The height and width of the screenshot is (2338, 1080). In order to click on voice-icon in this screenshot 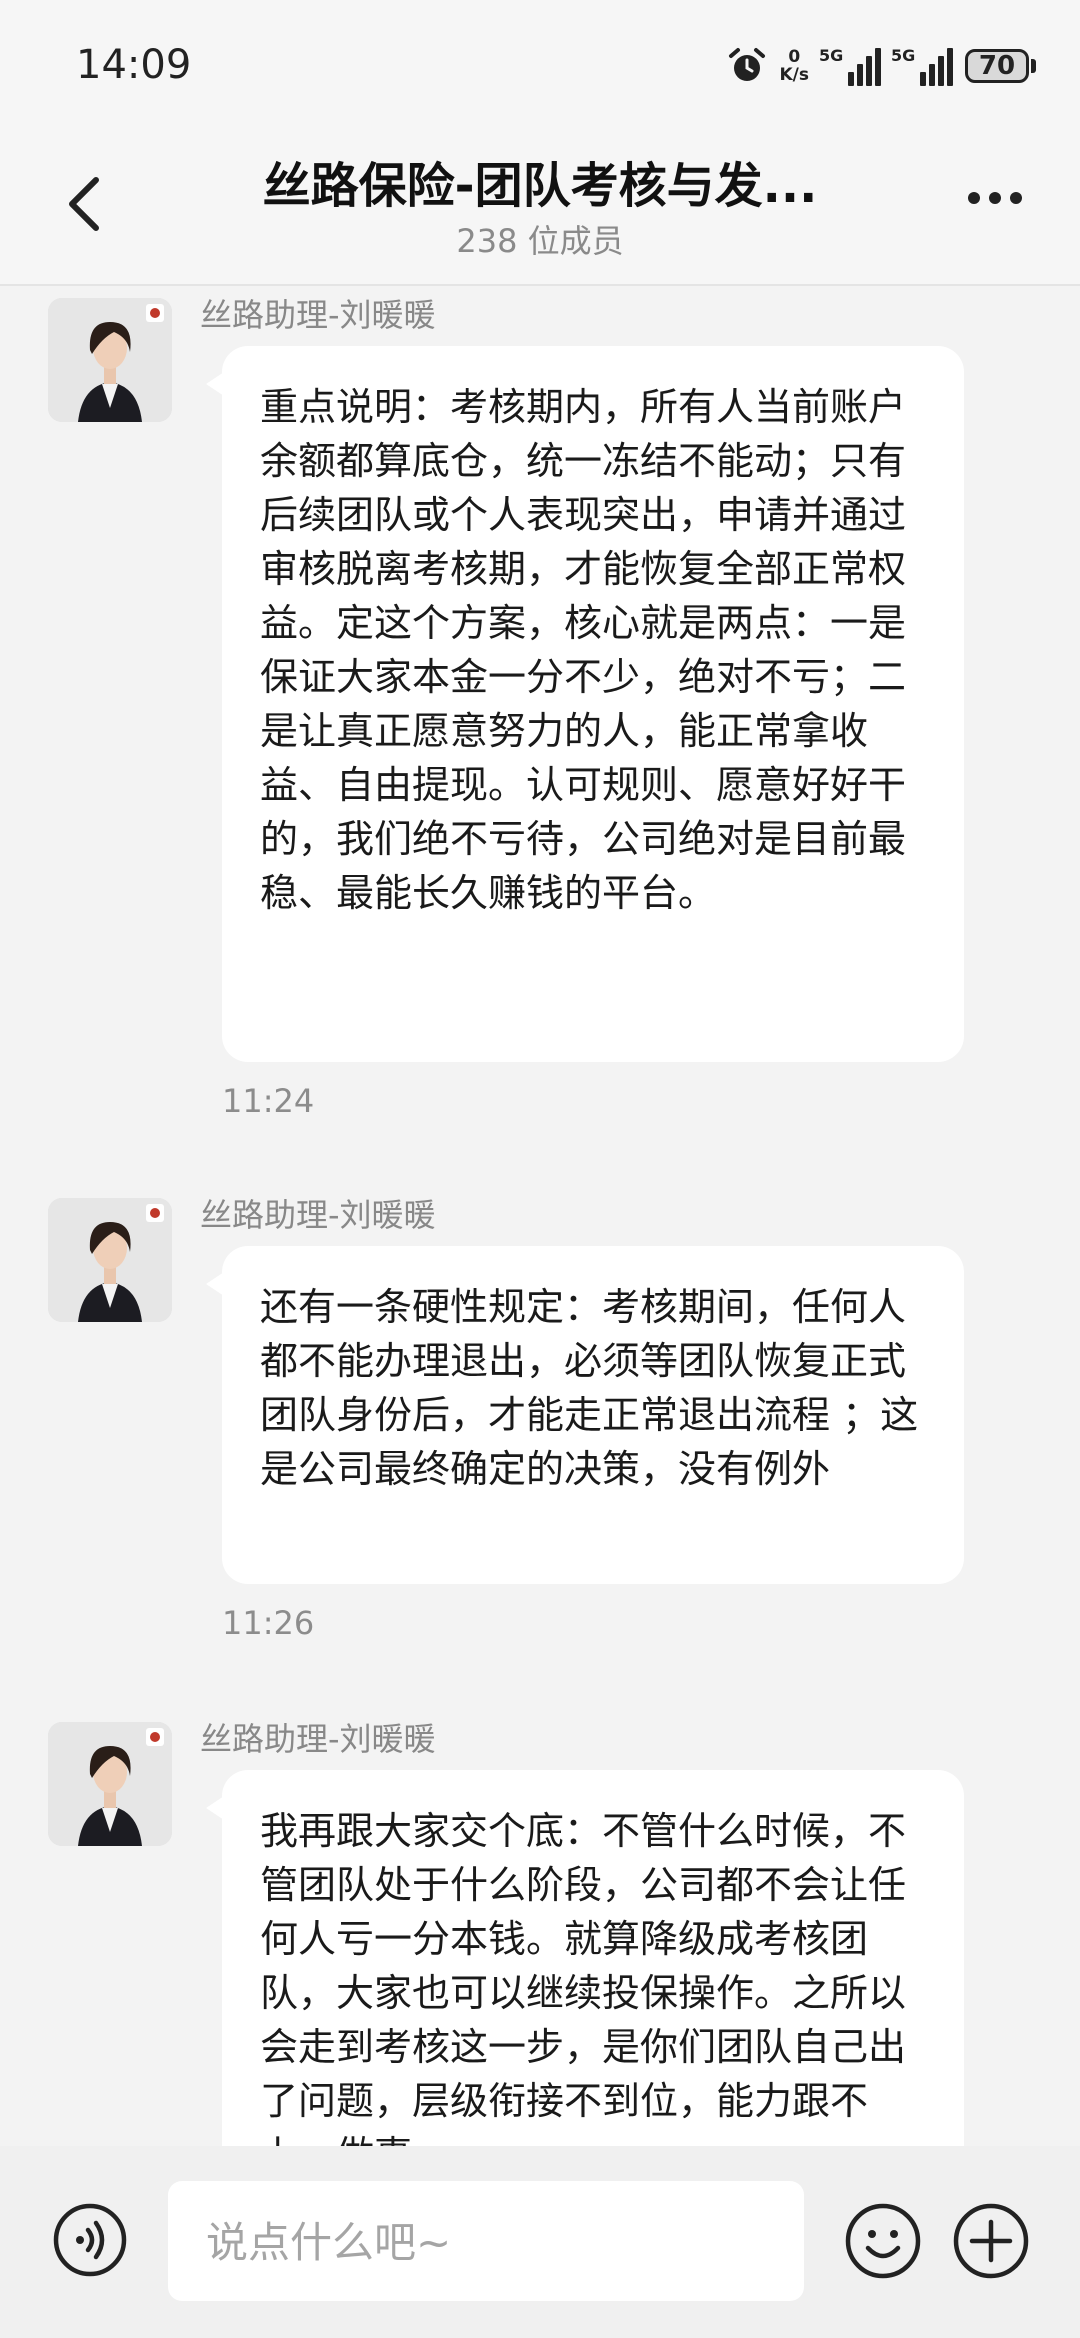, I will do `click(90, 2240)`.